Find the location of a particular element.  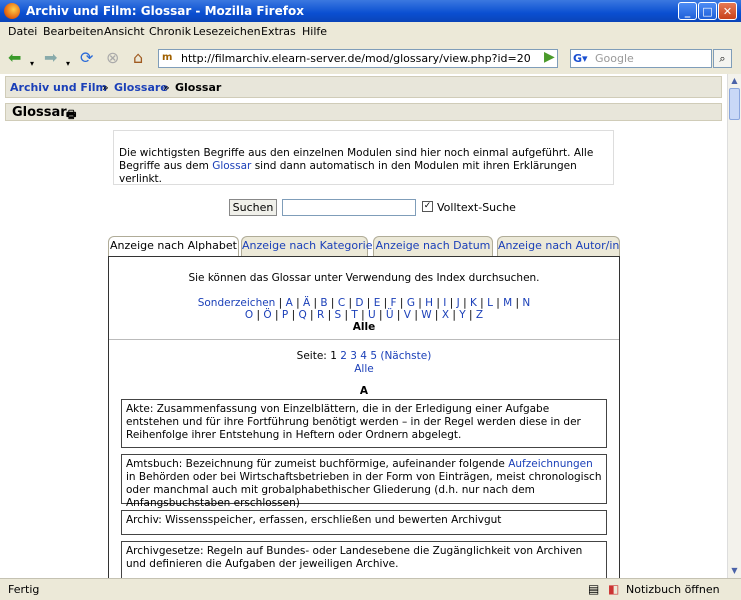

scroll-up-icon: ▲ is located at coordinates (734, 80).